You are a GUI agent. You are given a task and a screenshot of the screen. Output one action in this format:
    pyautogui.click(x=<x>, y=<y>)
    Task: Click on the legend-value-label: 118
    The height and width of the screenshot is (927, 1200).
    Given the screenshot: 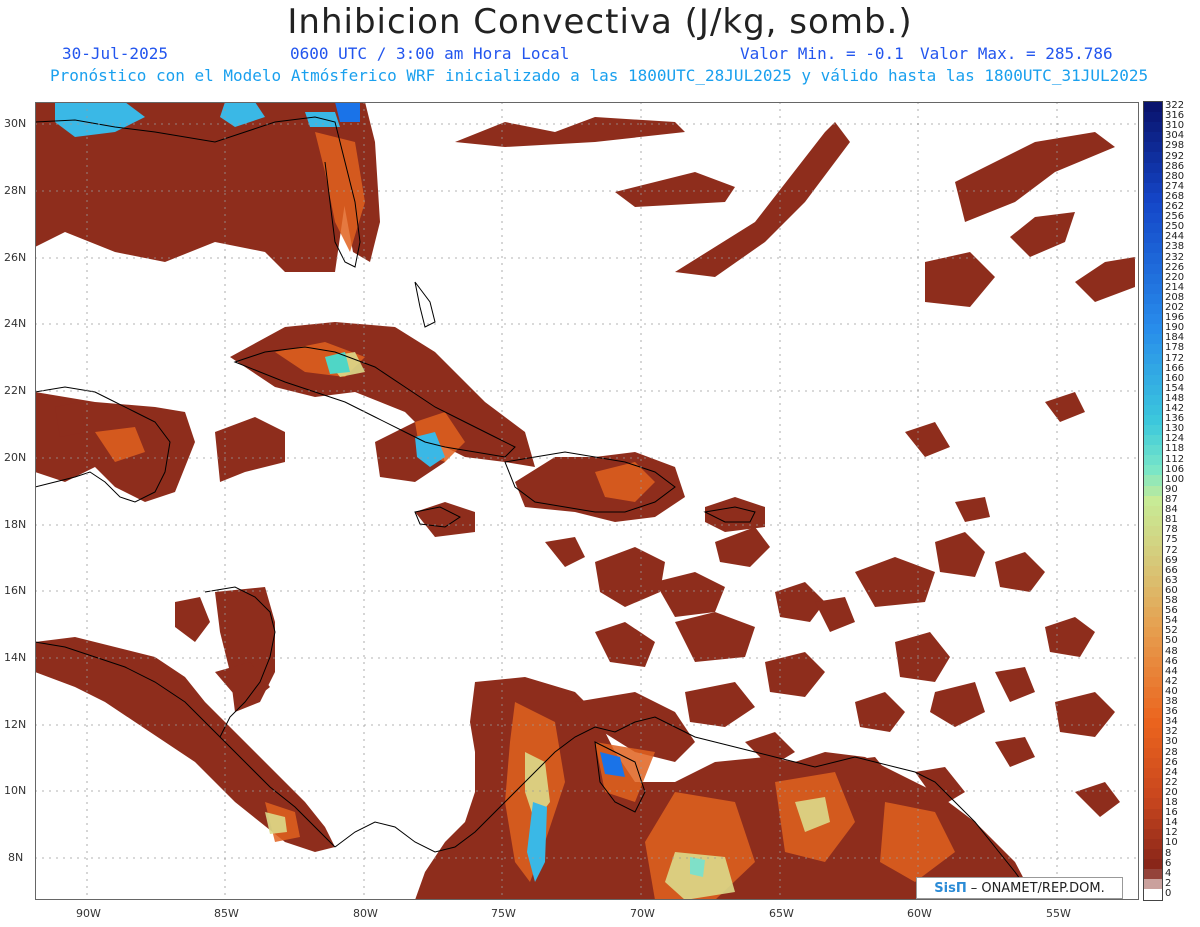 What is the action you would take?
    pyautogui.click(x=1175, y=449)
    